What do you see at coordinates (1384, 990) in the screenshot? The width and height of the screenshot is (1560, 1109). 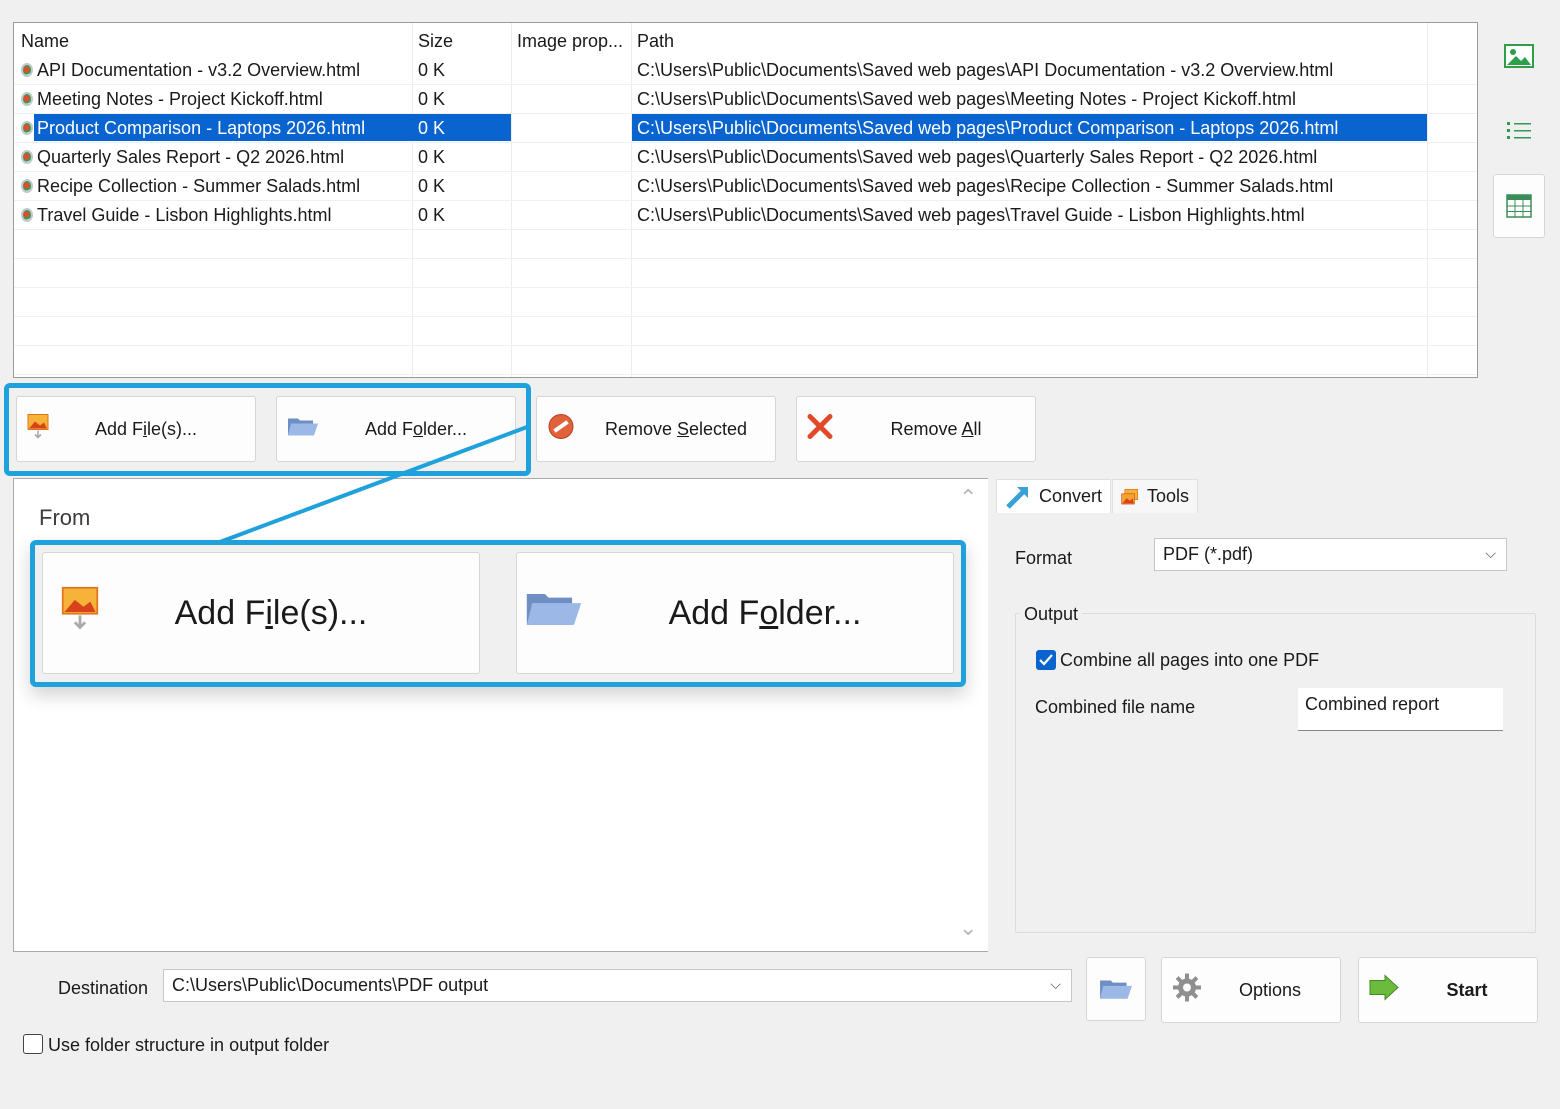 I see `start-arrow-icon` at bounding box center [1384, 990].